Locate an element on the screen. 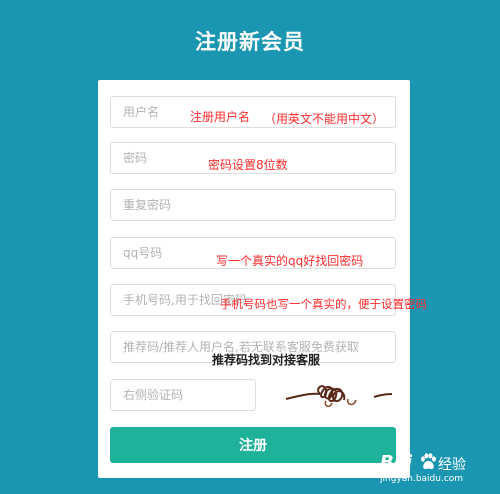  watermark-url: jingyan.baidu.com is located at coordinates (422, 479).